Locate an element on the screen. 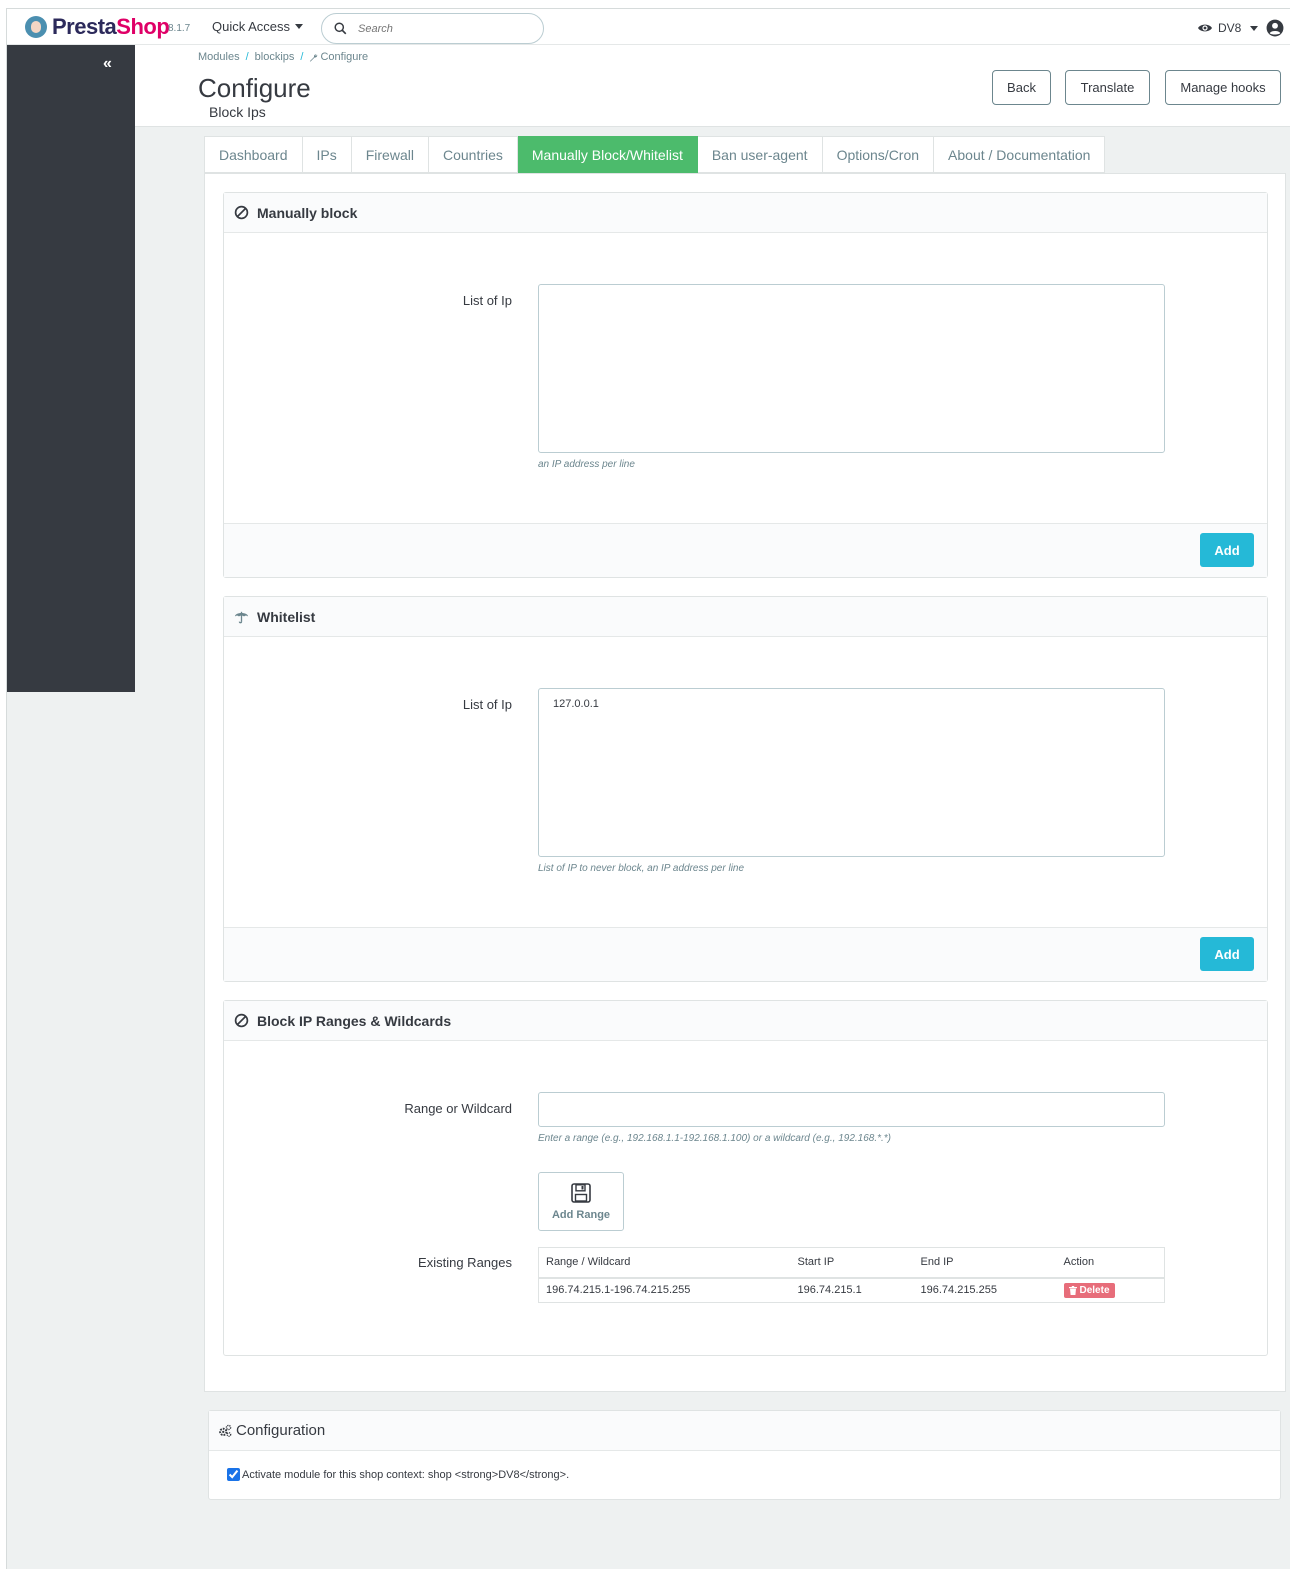 The width and height of the screenshot is (1290, 1569). breadcrumb-configure-label: Configure is located at coordinates (344, 57).